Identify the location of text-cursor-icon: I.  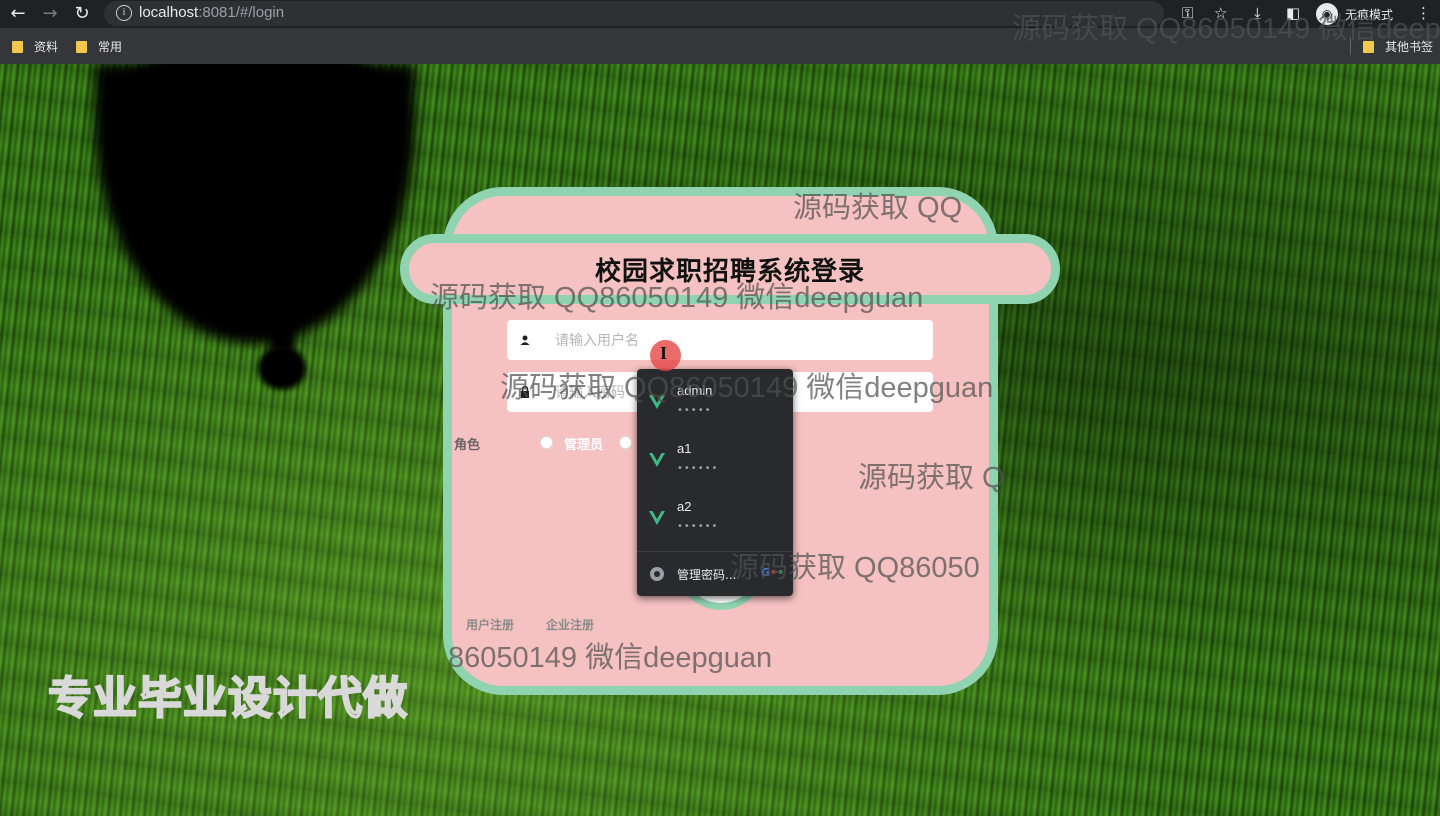
(664, 353).